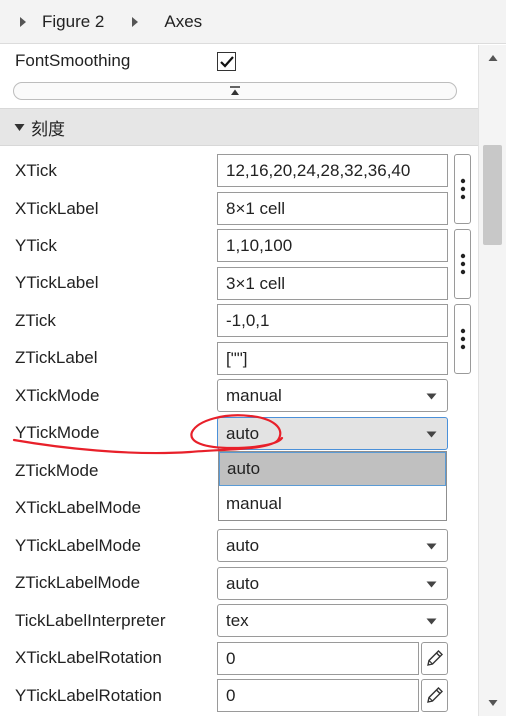 Image resolution: width=506 pixels, height=716 pixels. Describe the element at coordinates (78, 582) in the screenshot. I see `prop-label-zticklabelmode: ZTickLabelMode` at that location.